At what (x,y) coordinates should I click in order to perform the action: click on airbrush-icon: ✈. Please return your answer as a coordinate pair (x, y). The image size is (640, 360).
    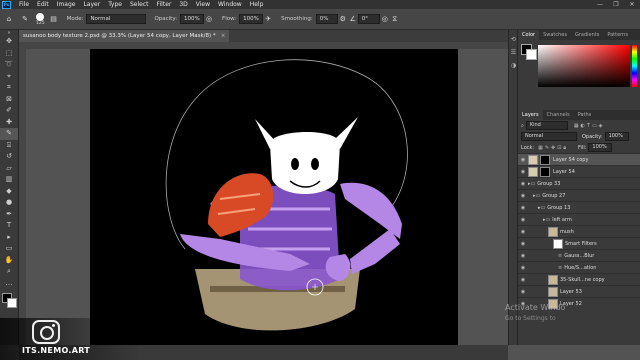
    Looking at the image, I should click on (268, 19).